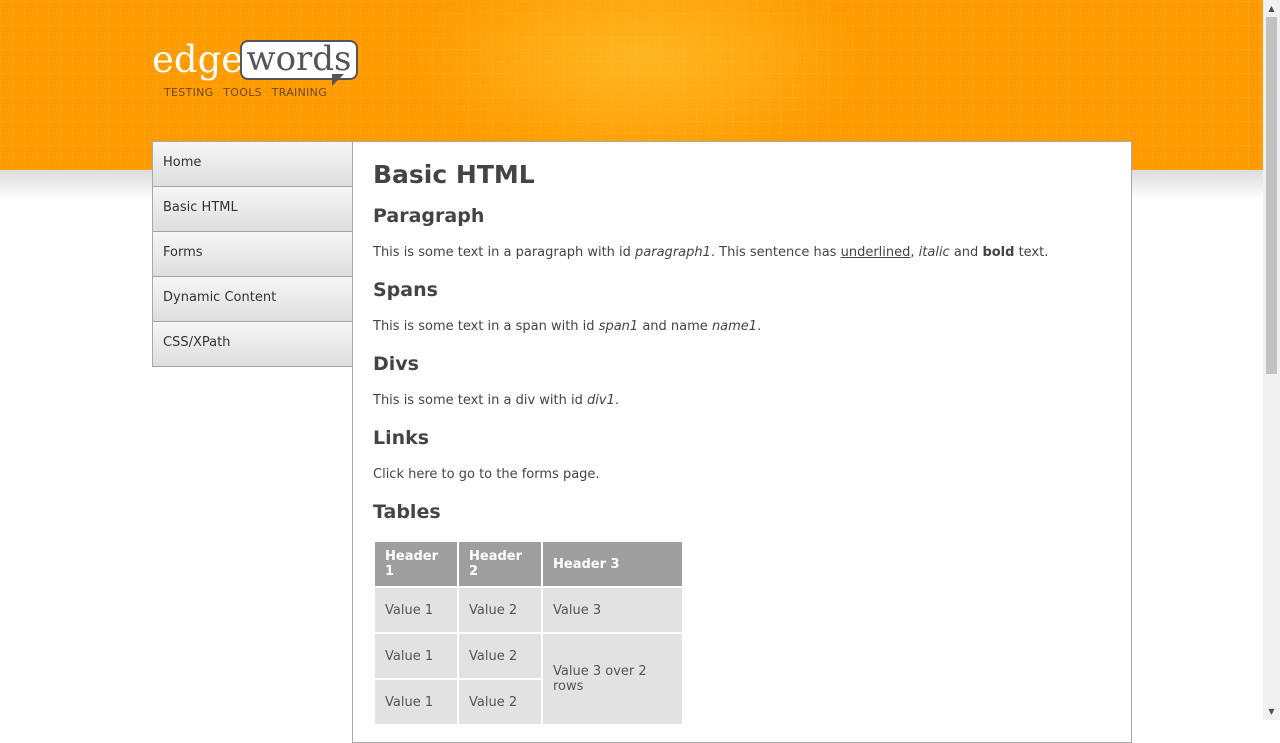  I want to click on divs-heading: Divs, so click(396, 364).